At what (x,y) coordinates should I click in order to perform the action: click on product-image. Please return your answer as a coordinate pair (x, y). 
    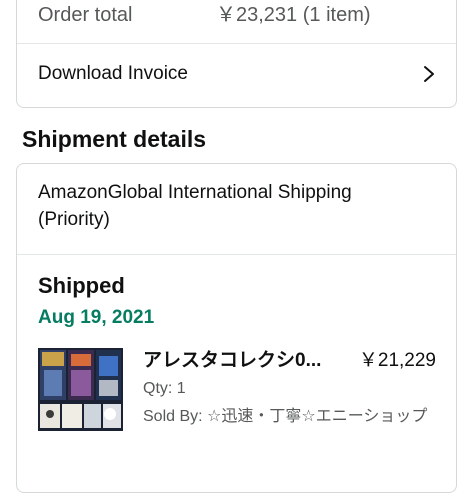
    Looking at the image, I should click on (80, 389).